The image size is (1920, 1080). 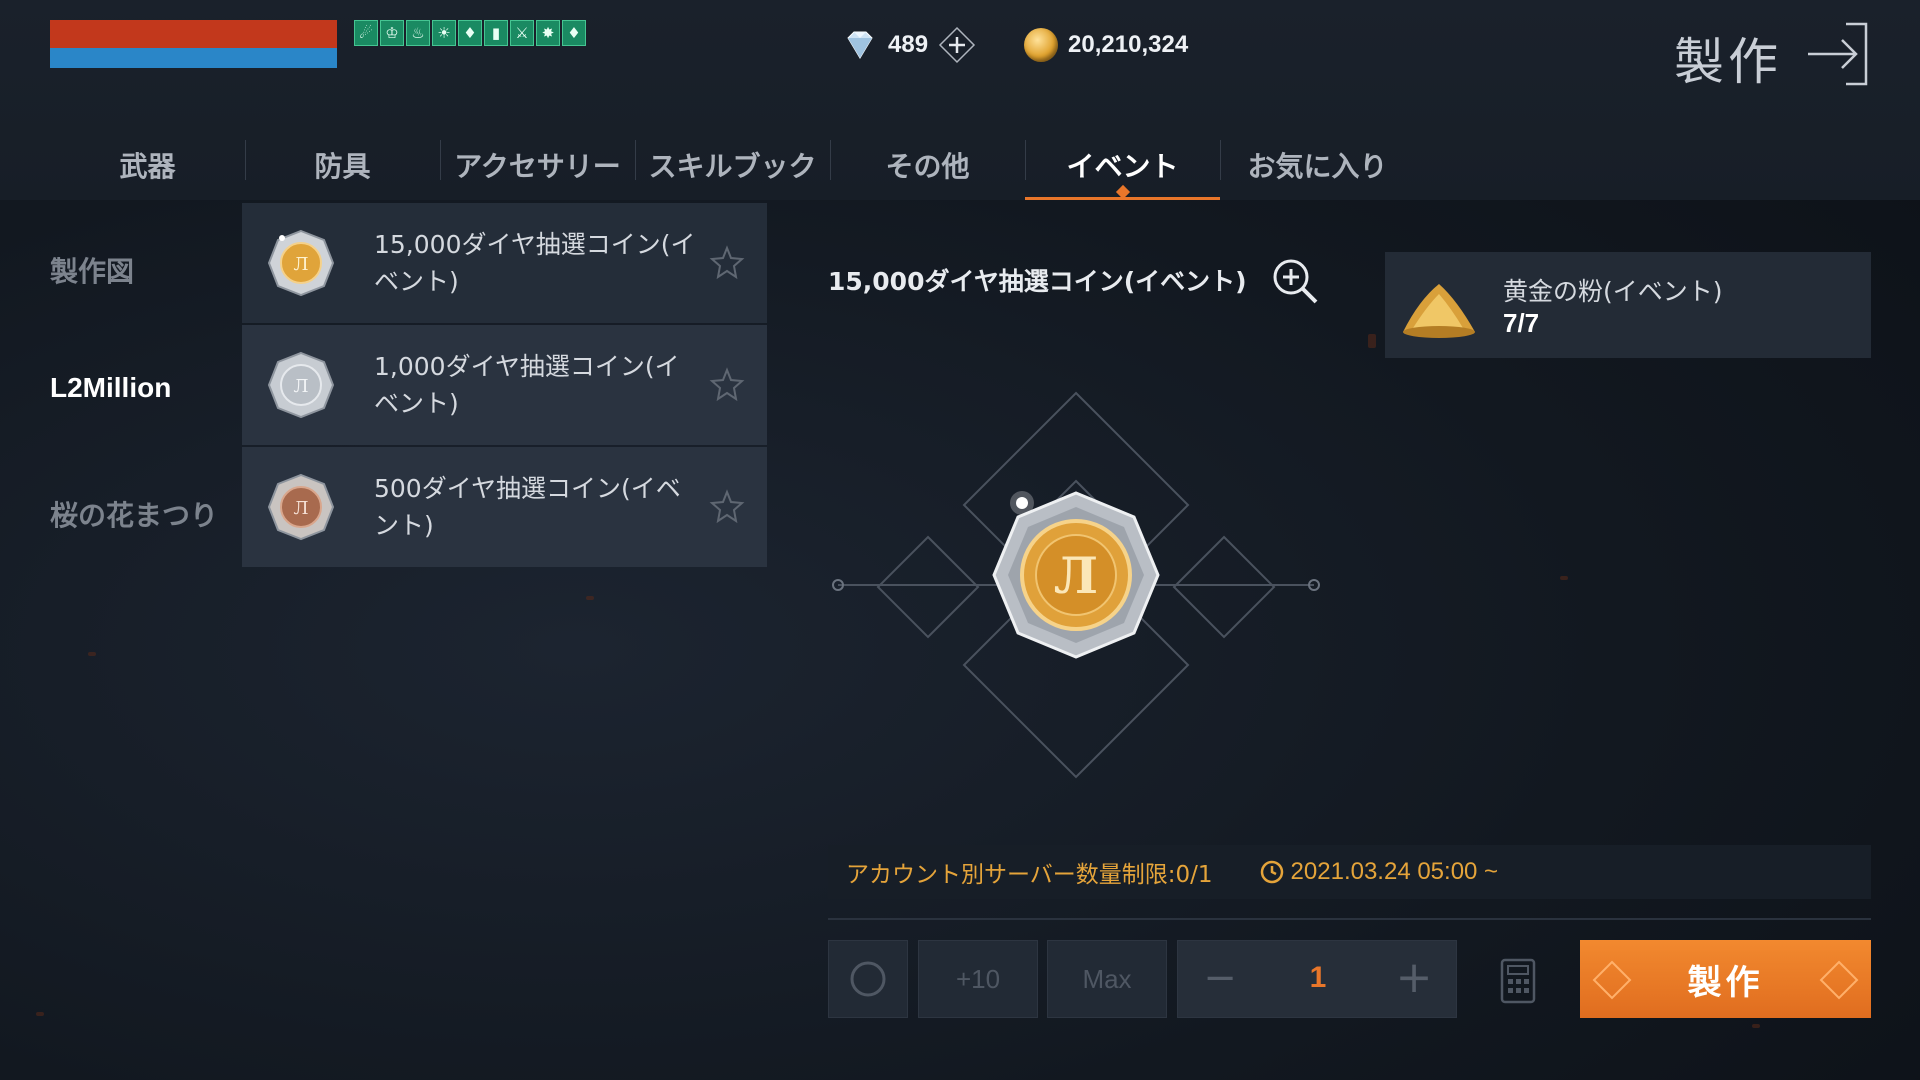 I want to click on decrease-button: −, so click(x=1220, y=978).